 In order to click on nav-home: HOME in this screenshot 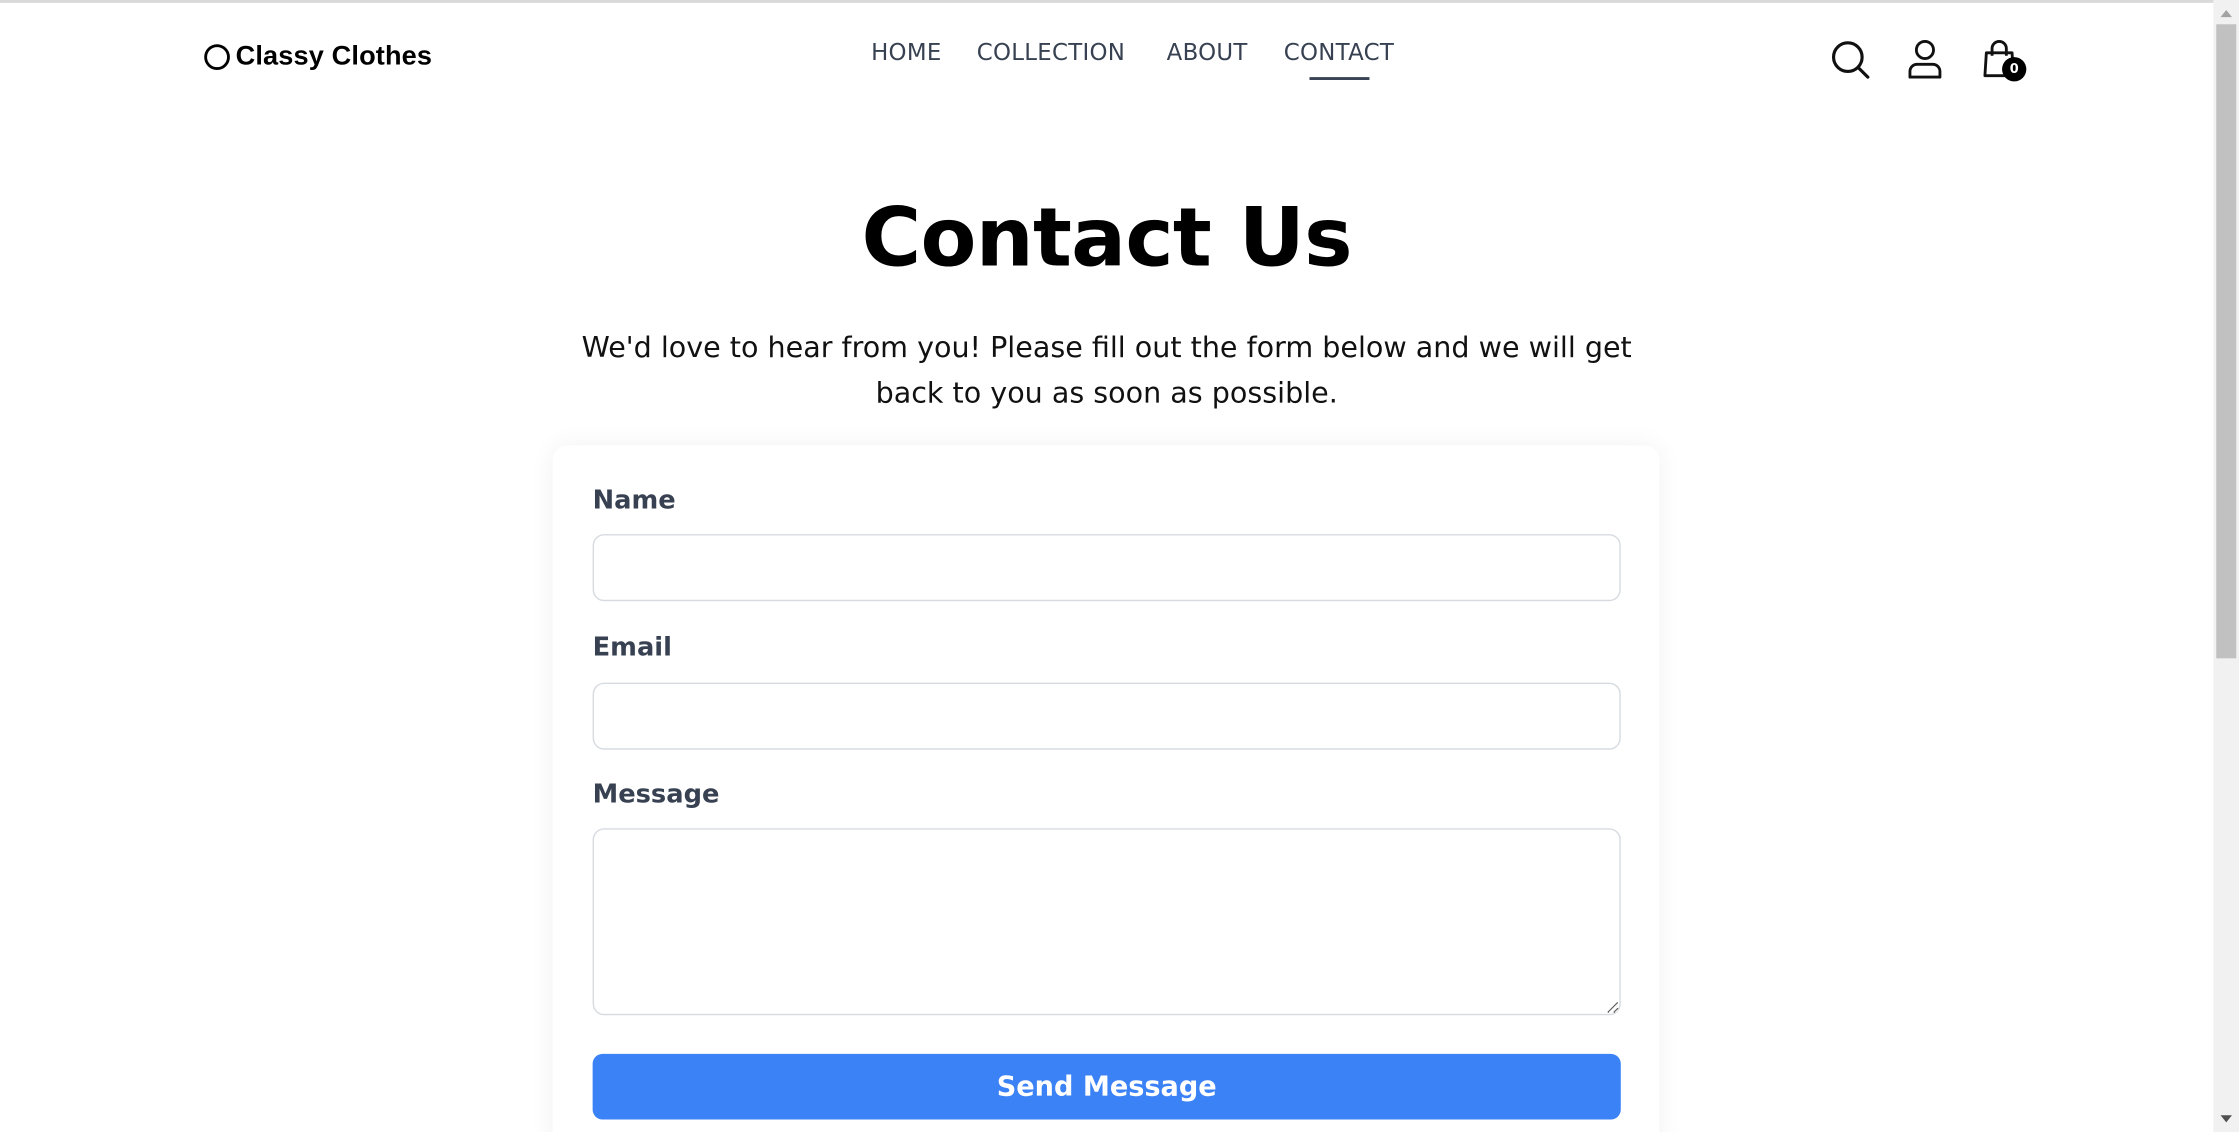, I will do `click(906, 52)`.